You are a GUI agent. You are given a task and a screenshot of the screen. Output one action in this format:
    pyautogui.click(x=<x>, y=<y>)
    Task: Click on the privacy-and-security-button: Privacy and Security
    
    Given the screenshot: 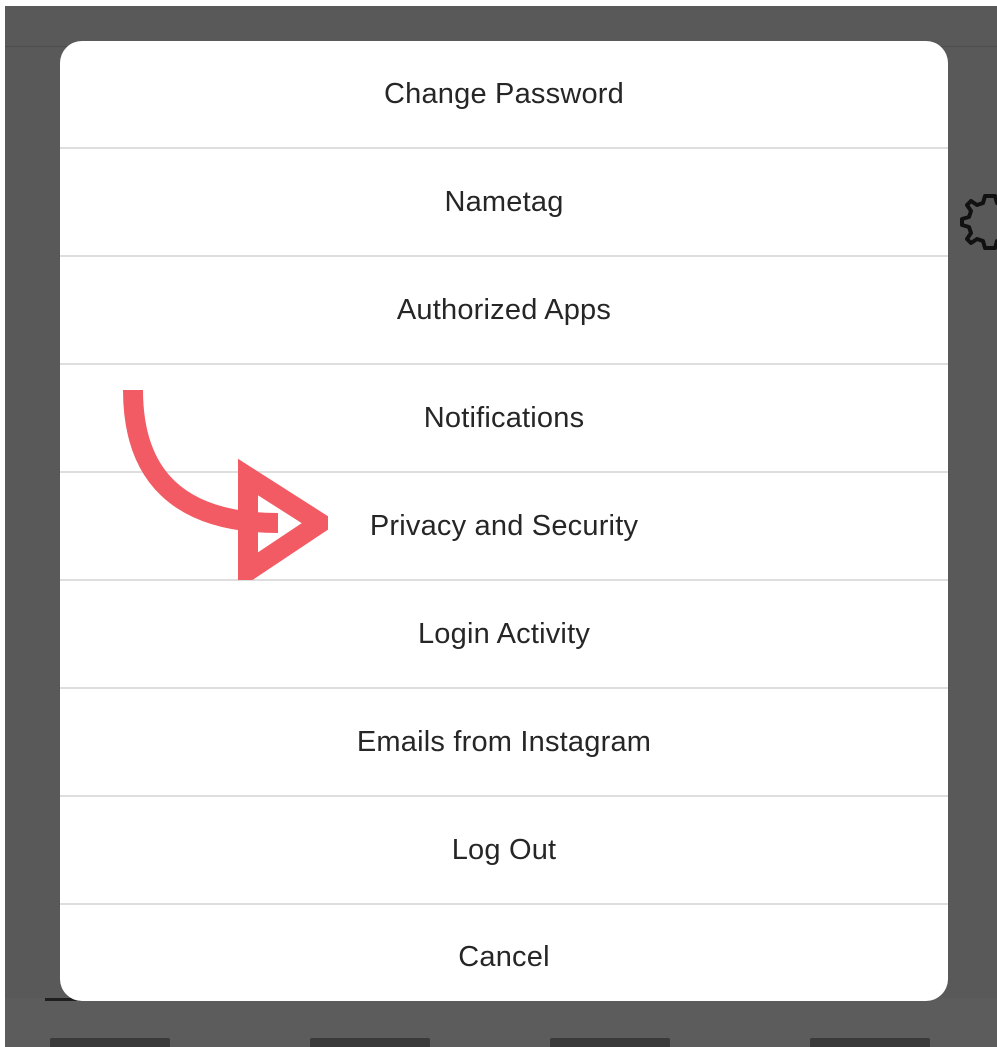 What is the action you would take?
    pyautogui.click(x=504, y=527)
    